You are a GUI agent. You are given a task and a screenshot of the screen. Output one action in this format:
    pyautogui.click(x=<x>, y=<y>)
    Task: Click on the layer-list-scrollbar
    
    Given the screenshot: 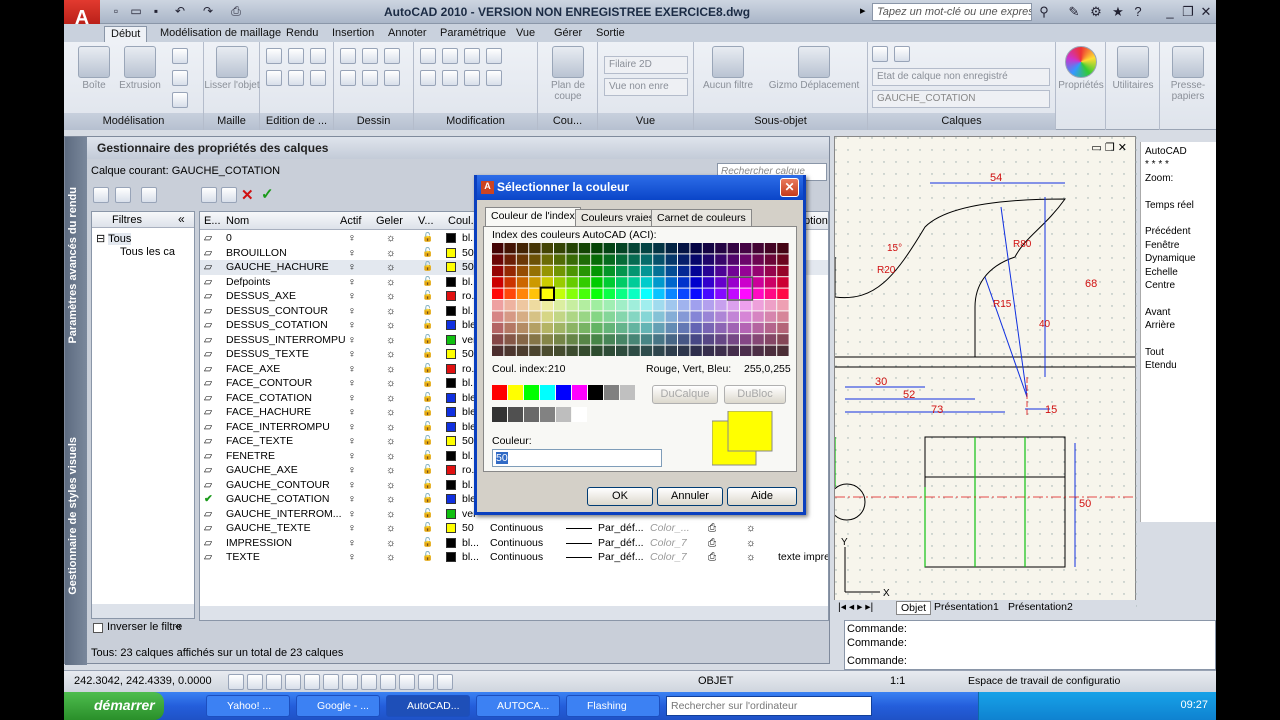 What is the action you would take?
    pyautogui.click(x=514, y=613)
    